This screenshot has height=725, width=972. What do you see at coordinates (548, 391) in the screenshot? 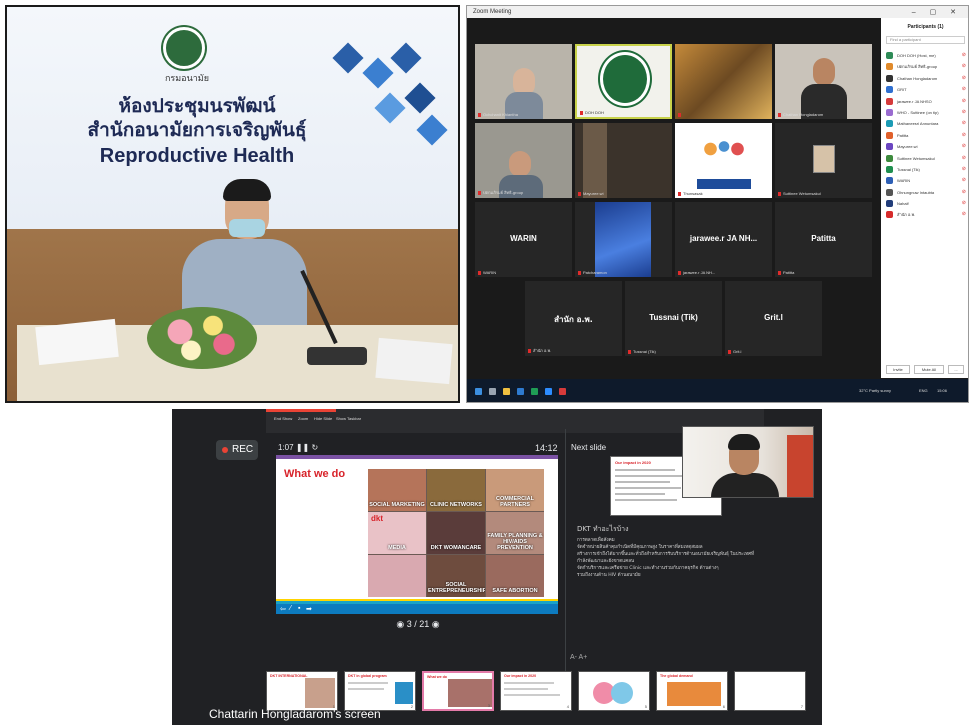
I see `zoom-icon` at bounding box center [548, 391].